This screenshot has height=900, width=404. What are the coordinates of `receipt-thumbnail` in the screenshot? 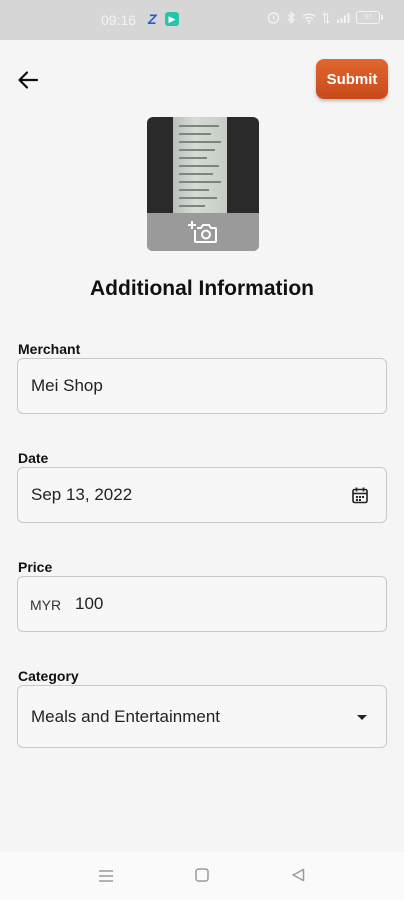 It's located at (203, 184).